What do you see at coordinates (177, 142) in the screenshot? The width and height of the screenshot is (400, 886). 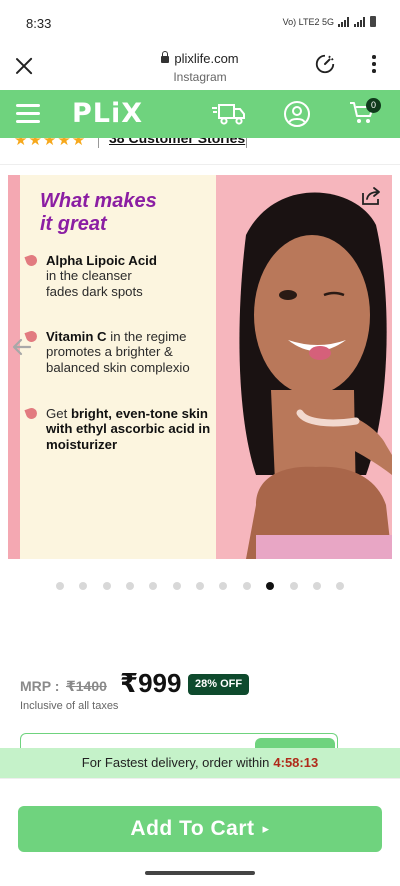 I see `customer-stories-link: 38 Customer Stories` at bounding box center [177, 142].